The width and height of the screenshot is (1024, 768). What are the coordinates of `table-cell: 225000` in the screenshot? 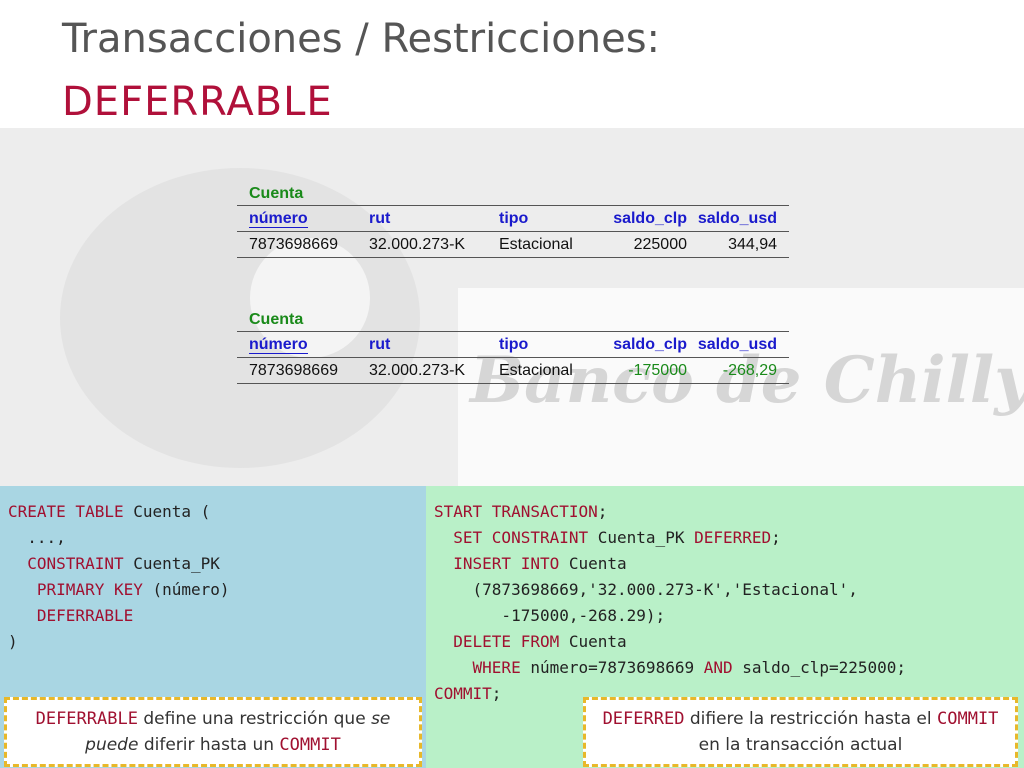 It's located at (660, 244).